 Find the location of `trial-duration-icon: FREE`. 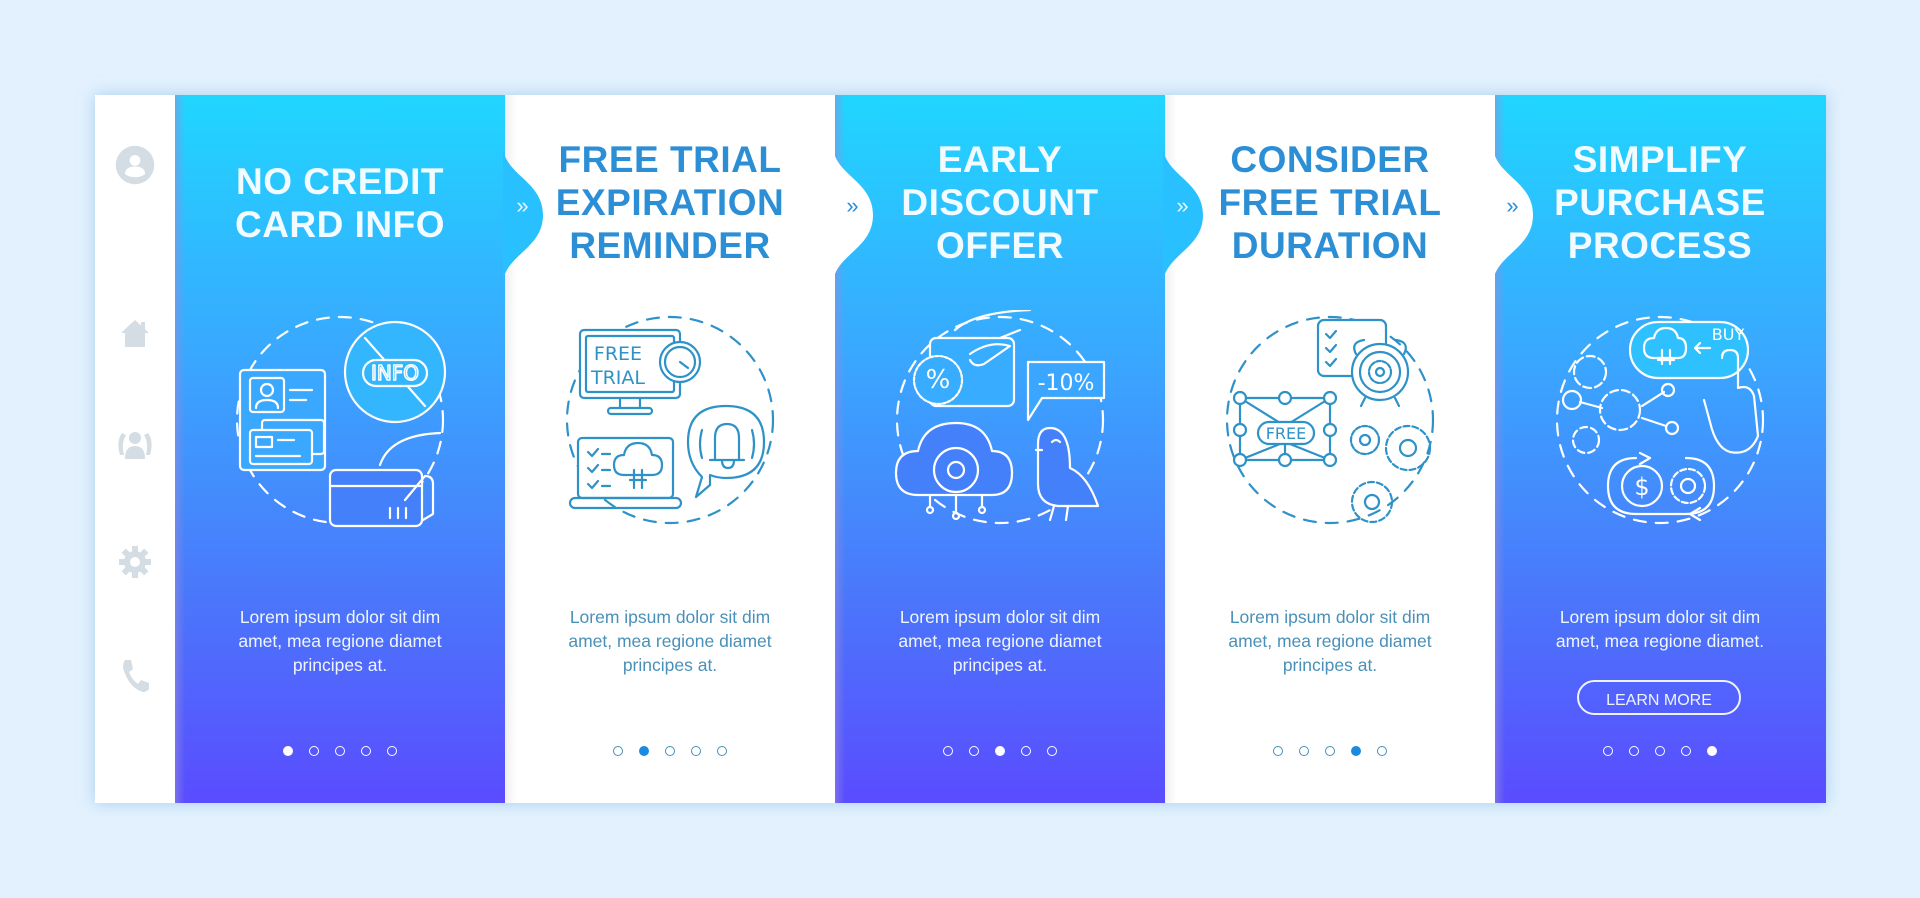

trial-duration-icon: FREE is located at coordinates (1330, 420).